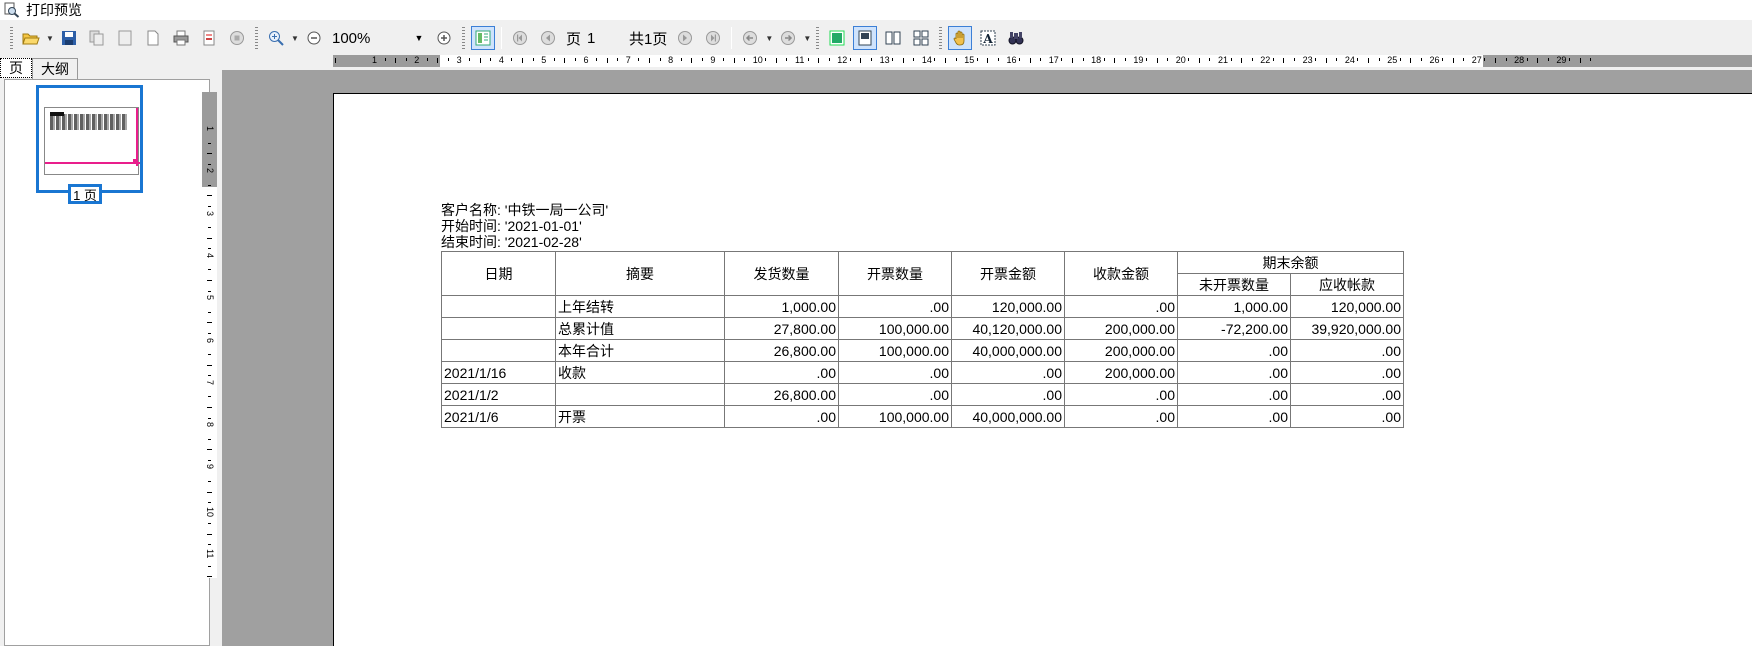  Describe the element at coordinates (444, 38) in the screenshot. I see `zoom-plus-icon` at that location.